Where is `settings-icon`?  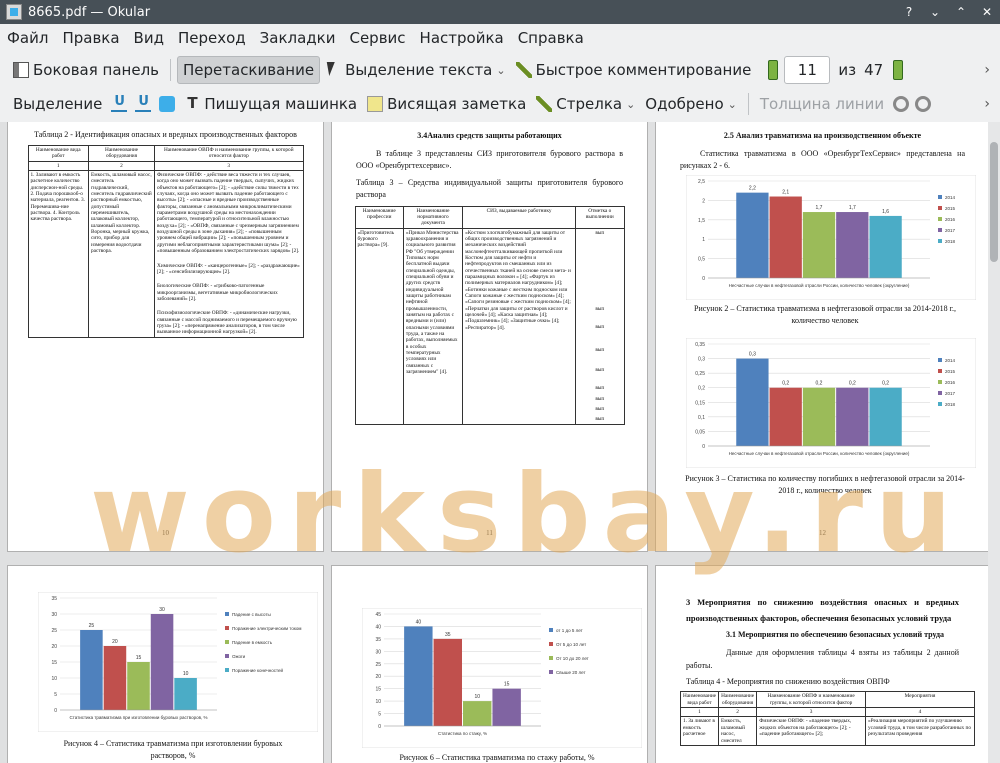
settings-icon is located at coordinates (923, 104).